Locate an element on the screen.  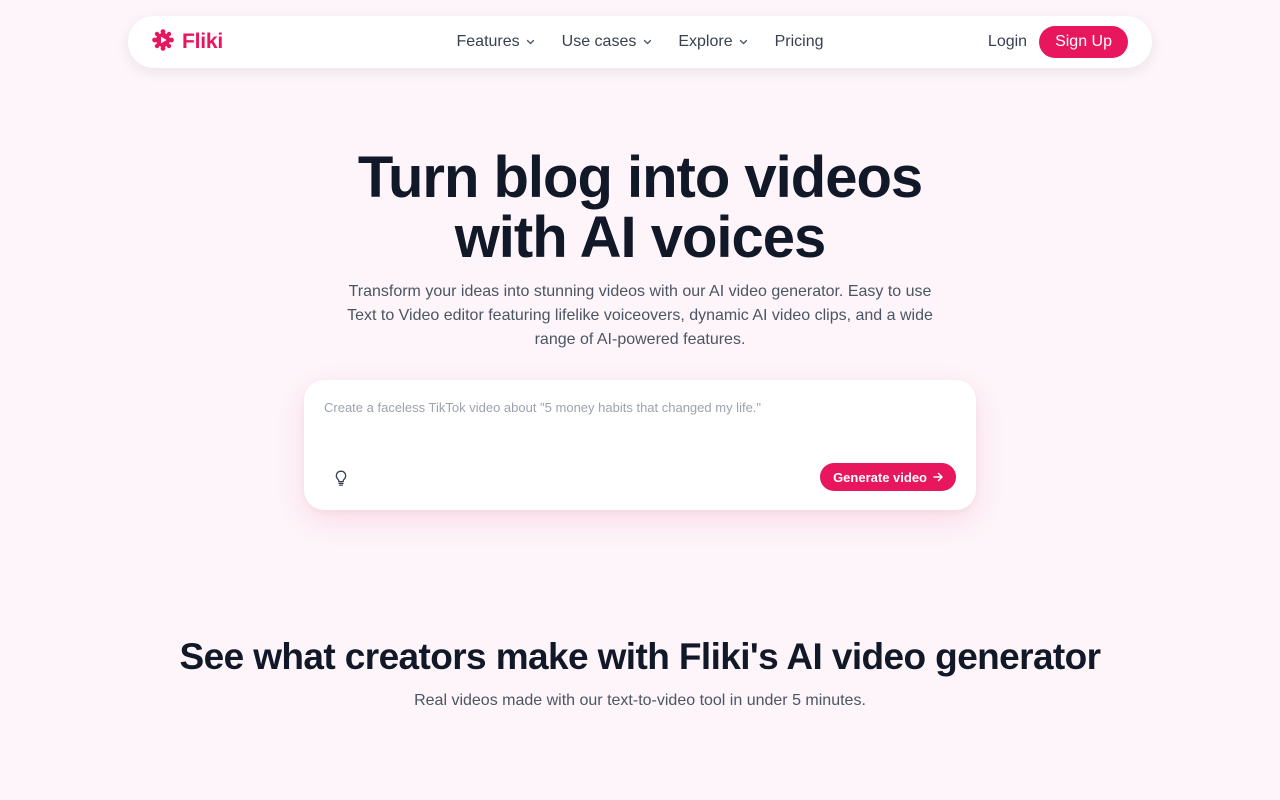
video-prompt-card: Generate video is located at coordinates (640, 445).